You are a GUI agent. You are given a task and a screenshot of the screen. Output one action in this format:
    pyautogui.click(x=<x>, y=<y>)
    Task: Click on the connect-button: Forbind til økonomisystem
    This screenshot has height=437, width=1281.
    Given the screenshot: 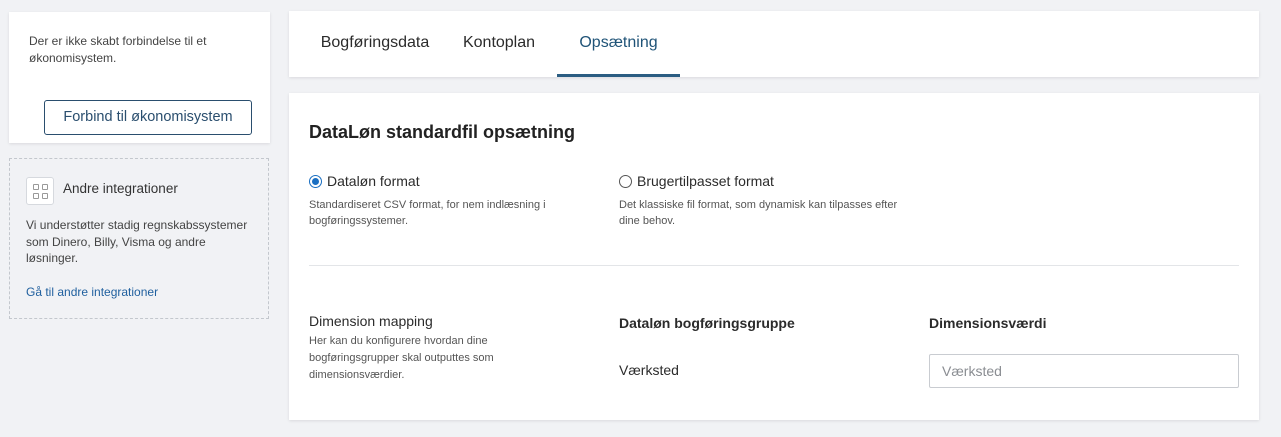 What is the action you would take?
    pyautogui.click(x=148, y=117)
    